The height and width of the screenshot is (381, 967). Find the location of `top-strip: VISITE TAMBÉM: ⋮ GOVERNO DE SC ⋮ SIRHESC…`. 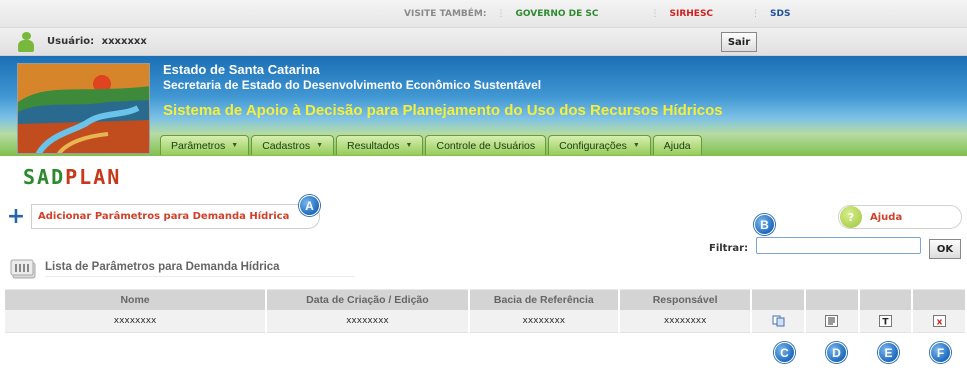

top-strip: VISITE TAMBÉM: ⋮ GOVERNO DE SC ⋮ SIRHESC… is located at coordinates (483, 14).